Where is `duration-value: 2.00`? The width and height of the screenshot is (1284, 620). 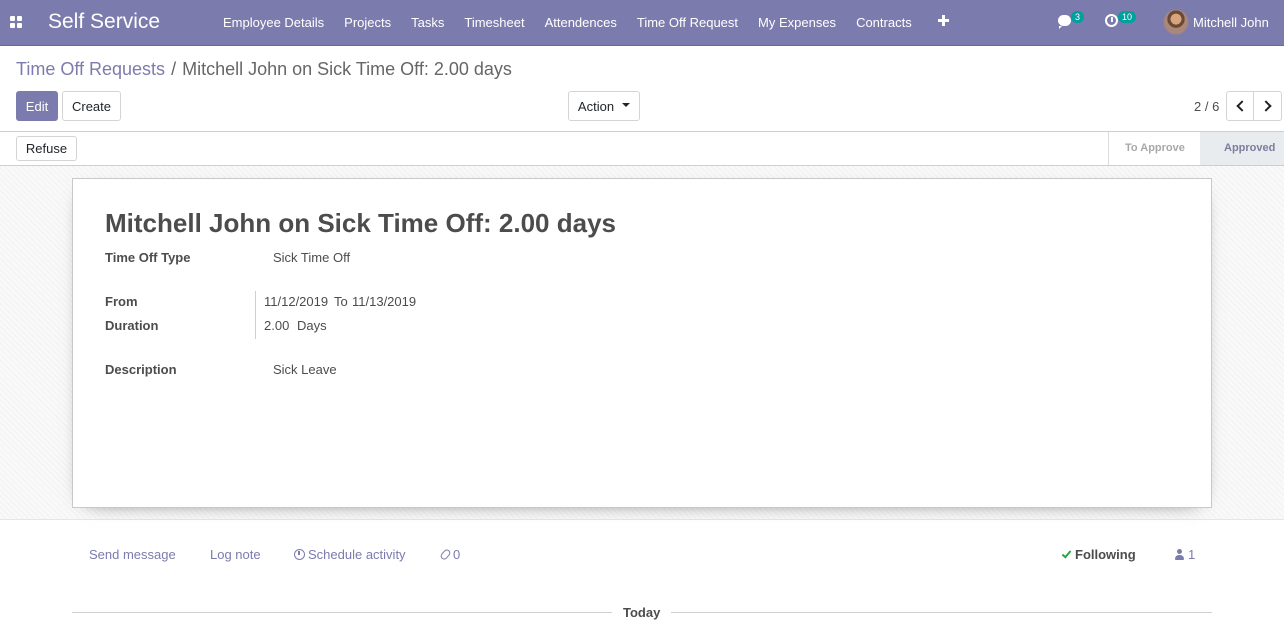
duration-value: 2.00 is located at coordinates (277, 325).